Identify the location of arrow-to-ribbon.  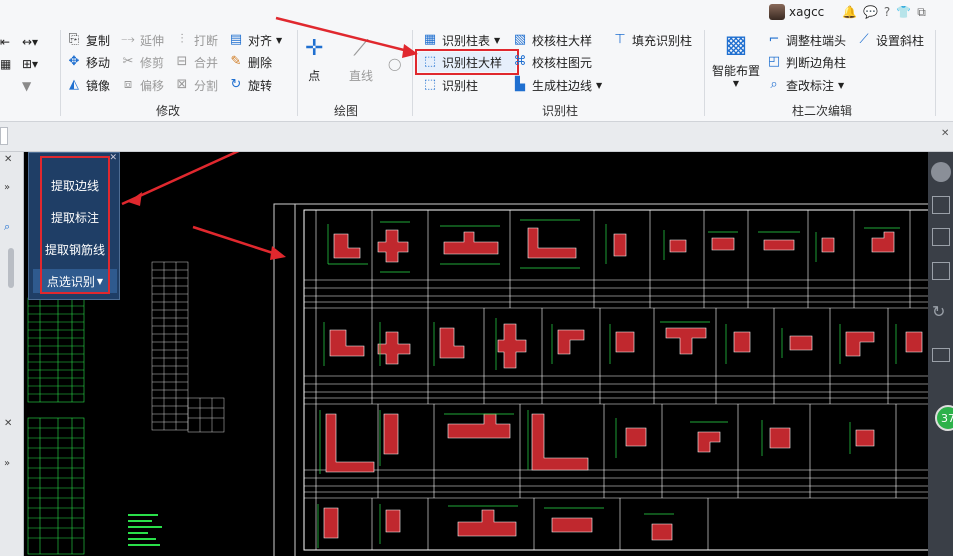
(344, 35).